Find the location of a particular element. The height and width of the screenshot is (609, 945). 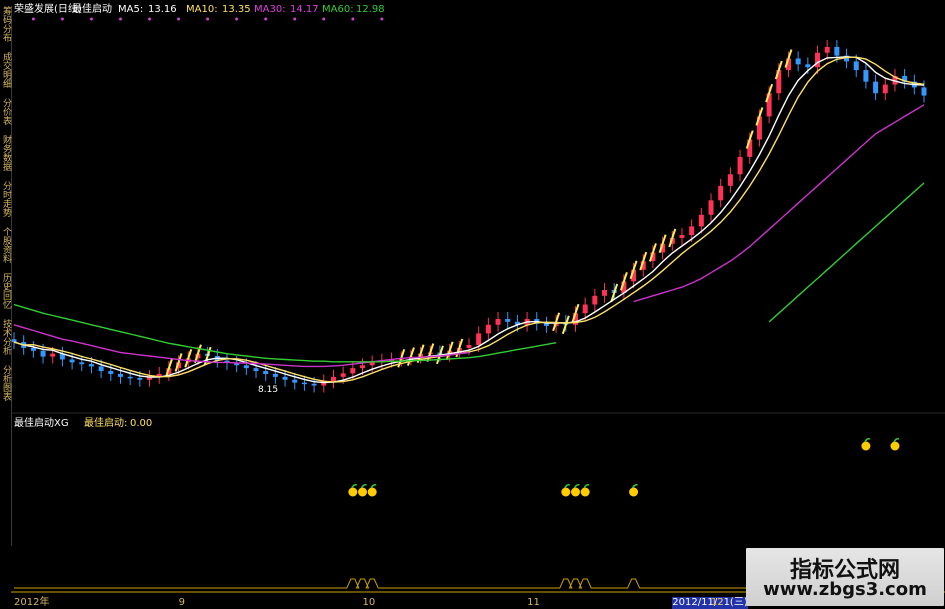

side-tab-4: 分时走势 is located at coordinates (6, 199).